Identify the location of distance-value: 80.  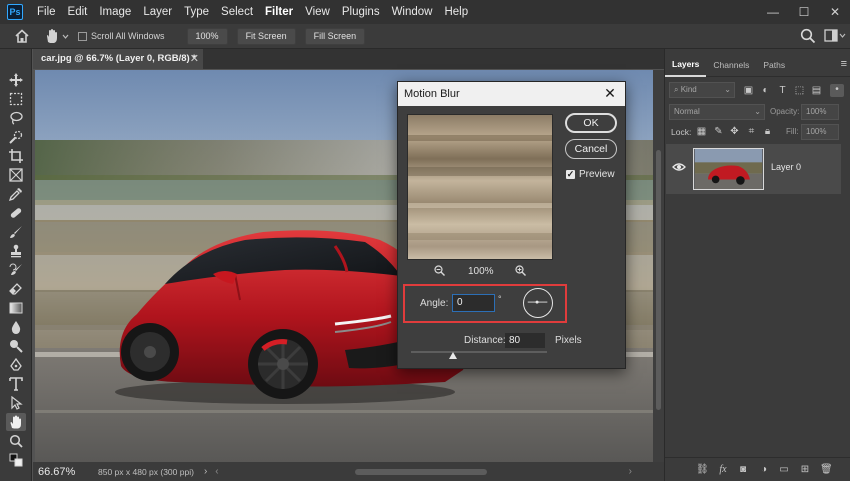
(515, 340).